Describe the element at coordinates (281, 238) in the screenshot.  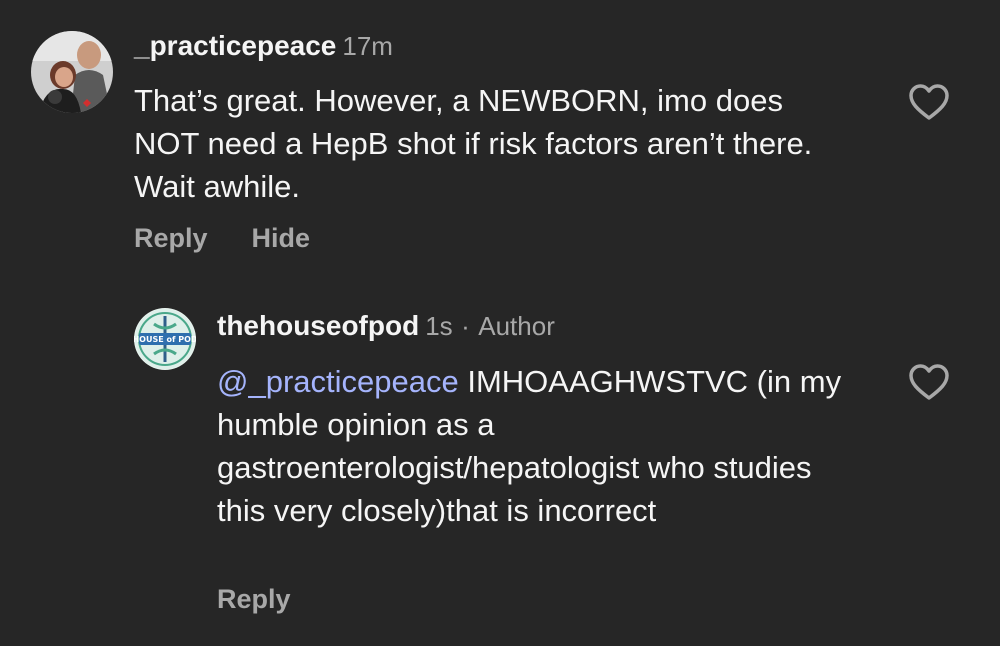
I see `hide-button: Hide` at that location.